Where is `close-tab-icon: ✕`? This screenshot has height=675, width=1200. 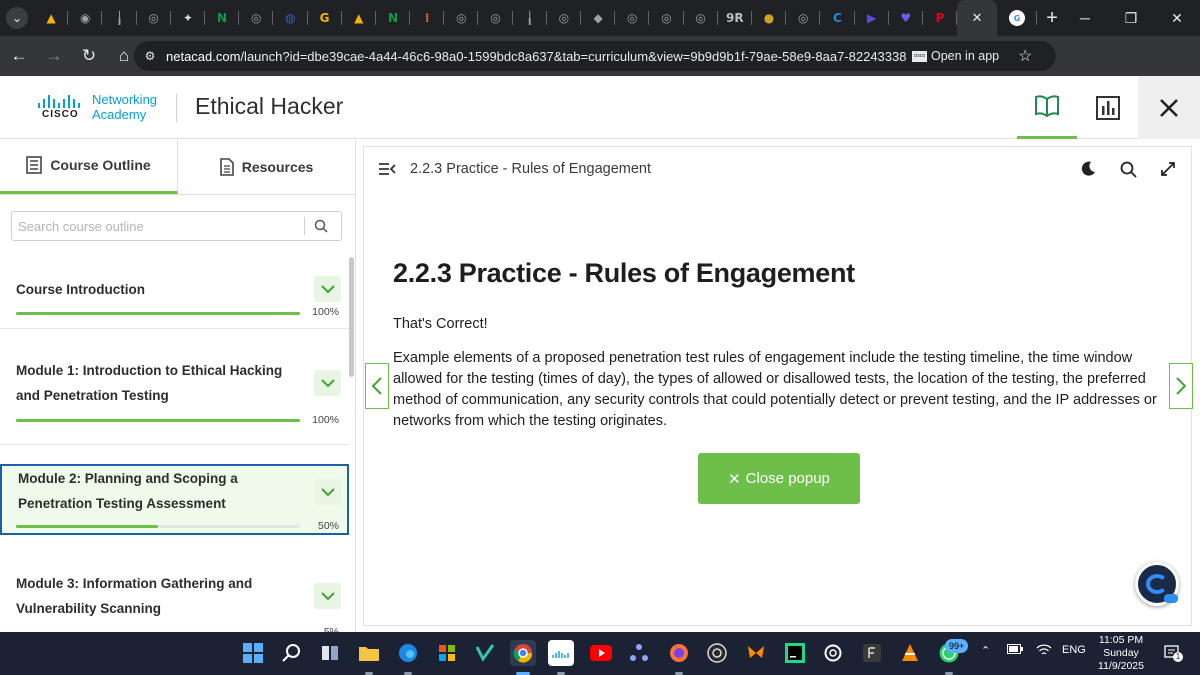 close-tab-icon: ✕ is located at coordinates (977, 18).